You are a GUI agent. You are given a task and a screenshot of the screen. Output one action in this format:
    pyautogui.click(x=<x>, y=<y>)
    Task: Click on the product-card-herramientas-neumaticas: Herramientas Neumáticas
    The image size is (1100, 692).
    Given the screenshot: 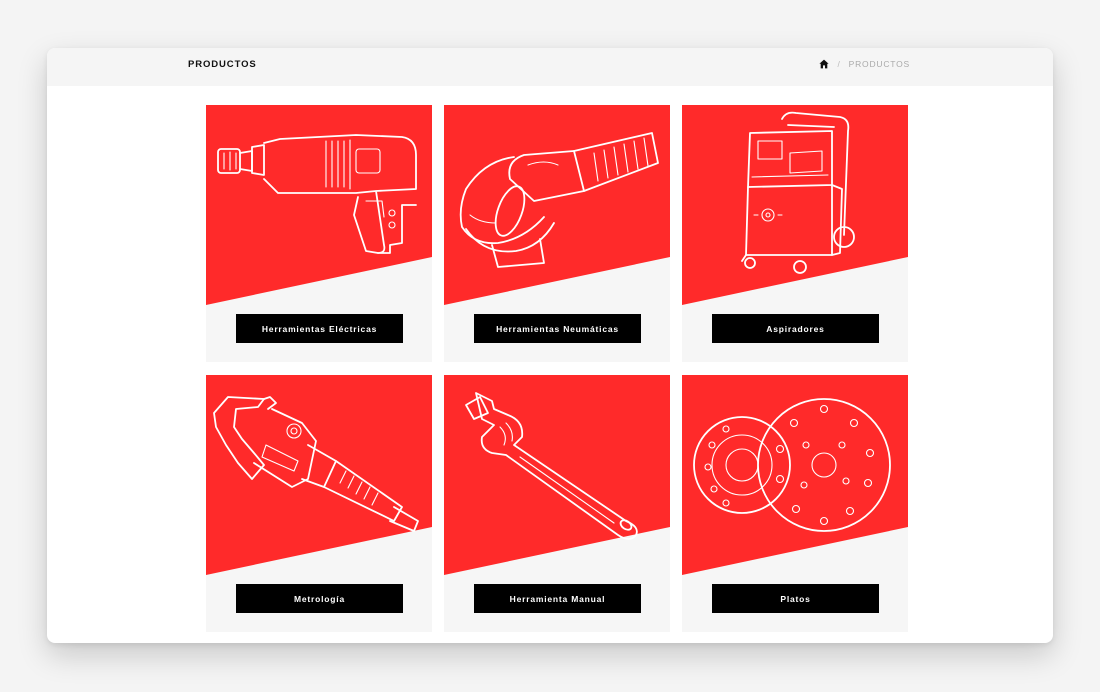 What is the action you would take?
    pyautogui.click(x=557, y=233)
    